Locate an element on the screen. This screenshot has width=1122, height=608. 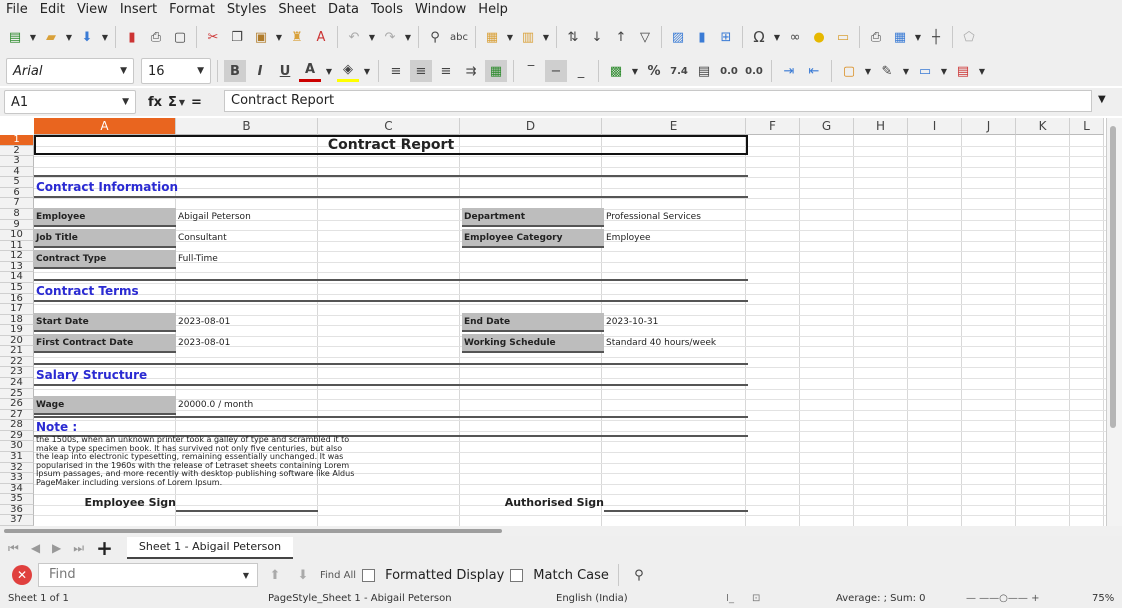
row-header: 29 is located at coordinates (17, 436).